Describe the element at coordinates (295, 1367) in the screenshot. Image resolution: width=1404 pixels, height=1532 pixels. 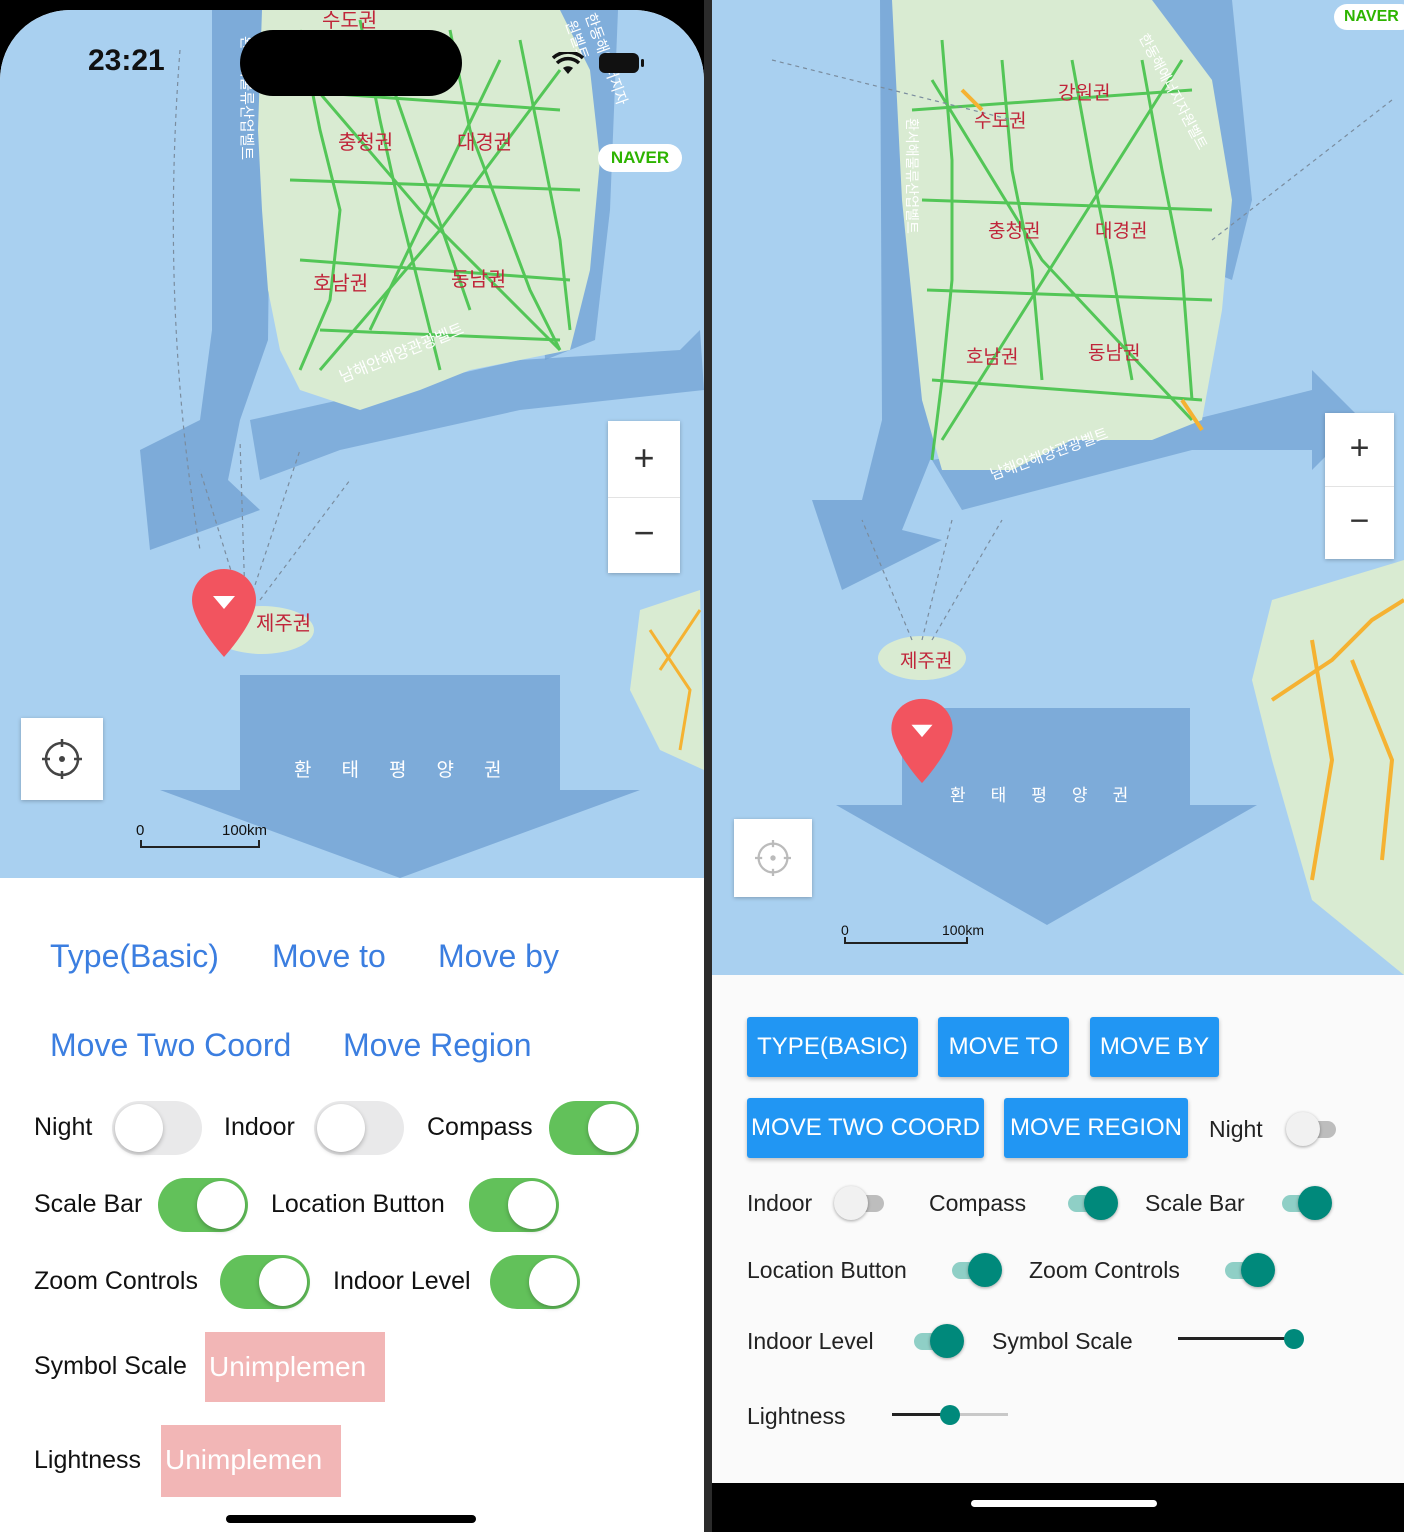
I see `symbol-scale-unimplemented: Unimplemen` at that location.